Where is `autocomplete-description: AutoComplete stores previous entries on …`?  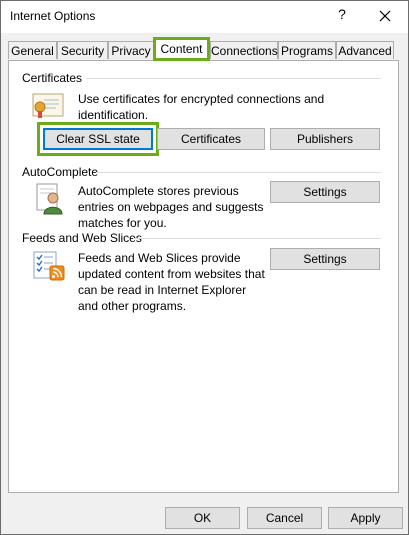 autocomplete-description: AutoComplete stores previous entries on … is located at coordinates (171, 207).